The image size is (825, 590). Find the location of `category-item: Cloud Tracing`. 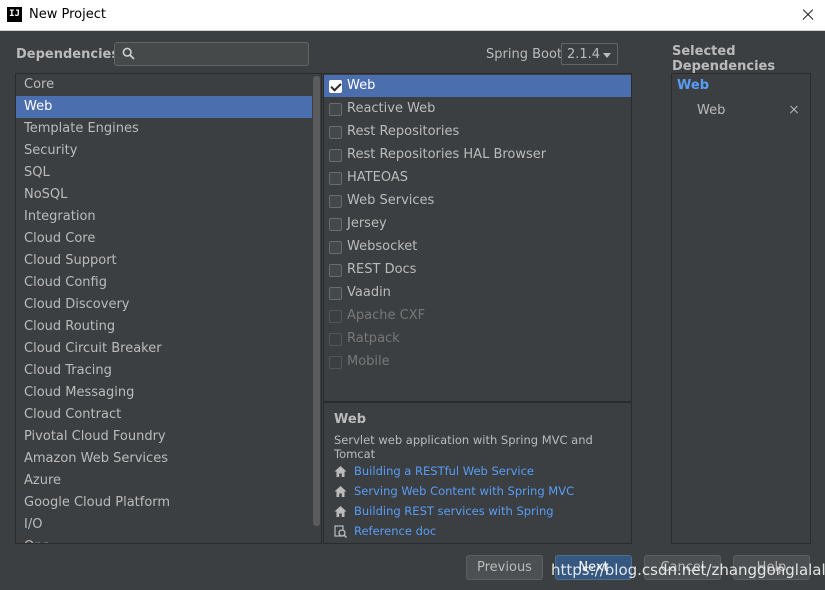

category-item: Cloud Tracing is located at coordinates (164, 371).